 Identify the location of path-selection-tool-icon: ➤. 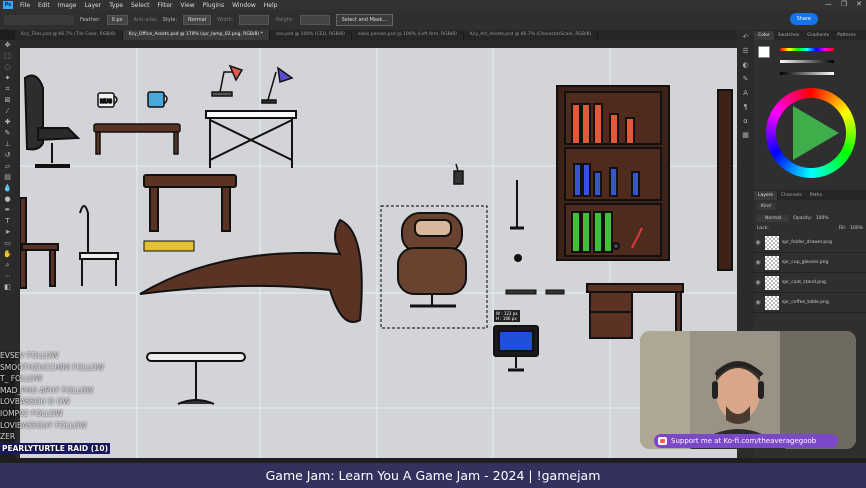
(7, 232).